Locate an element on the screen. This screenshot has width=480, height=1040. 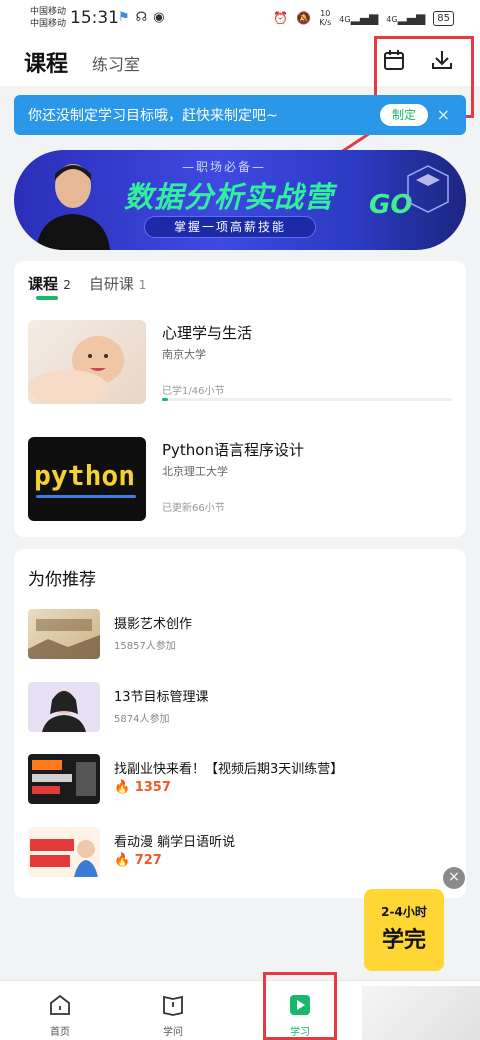
course-school: 南京大学 is located at coordinates (184, 354).